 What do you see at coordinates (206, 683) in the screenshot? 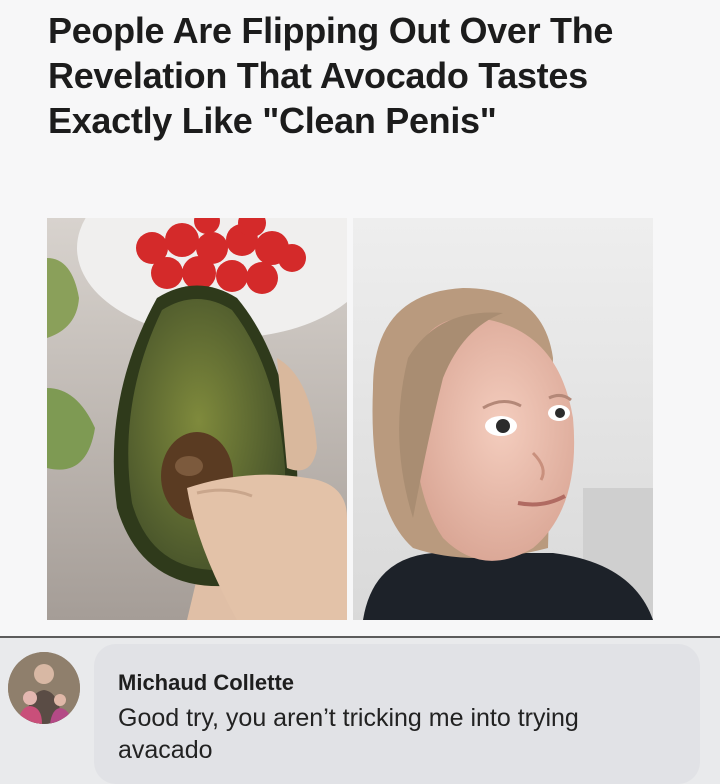
I see `comment-author: Michaud Collette` at bounding box center [206, 683].